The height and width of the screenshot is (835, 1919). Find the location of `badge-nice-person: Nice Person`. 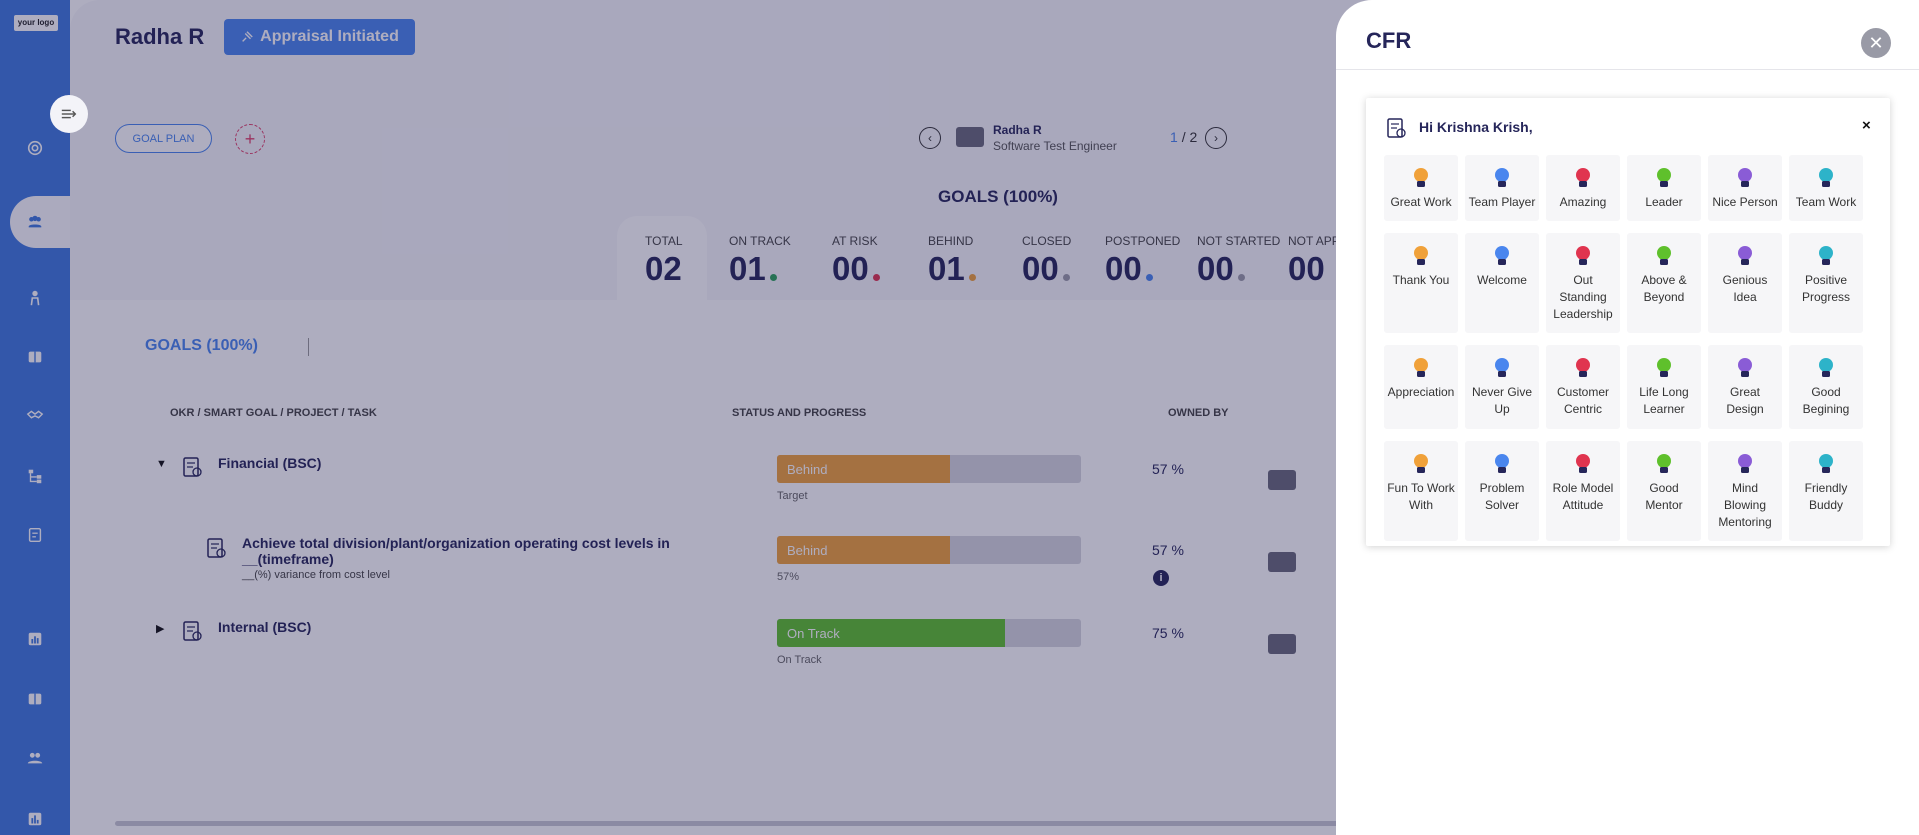

badge-nice-person: Nice Person is located at coordinates (1745, 188).